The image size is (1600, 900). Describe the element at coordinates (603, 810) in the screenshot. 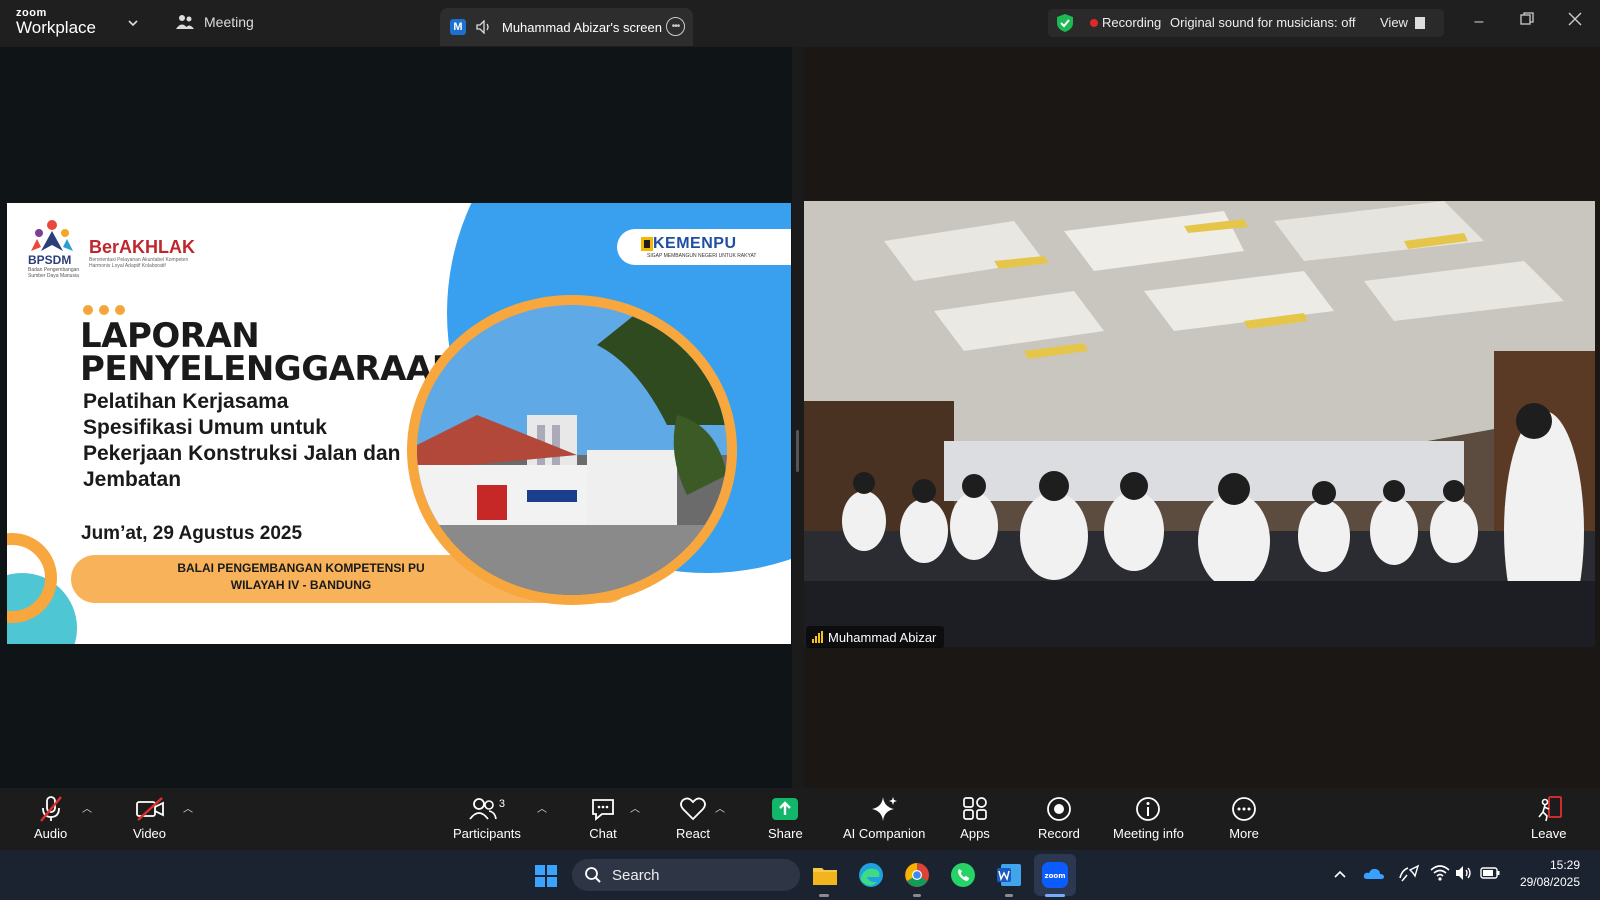

I see `chat-icon` at that location.